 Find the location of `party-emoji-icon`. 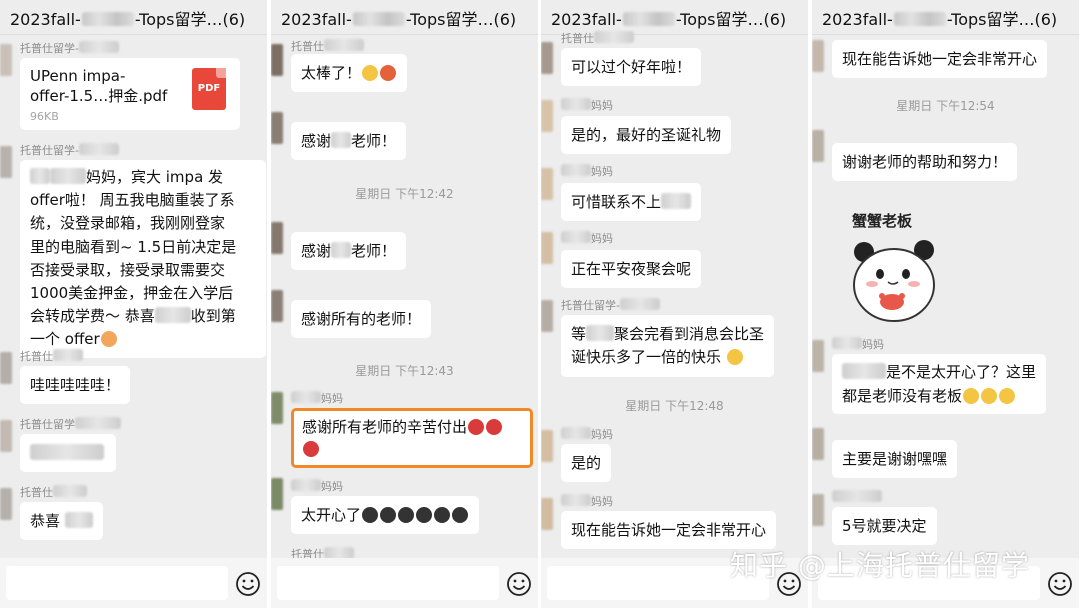

party-emoji-icon is located at coordinates (108, 339).